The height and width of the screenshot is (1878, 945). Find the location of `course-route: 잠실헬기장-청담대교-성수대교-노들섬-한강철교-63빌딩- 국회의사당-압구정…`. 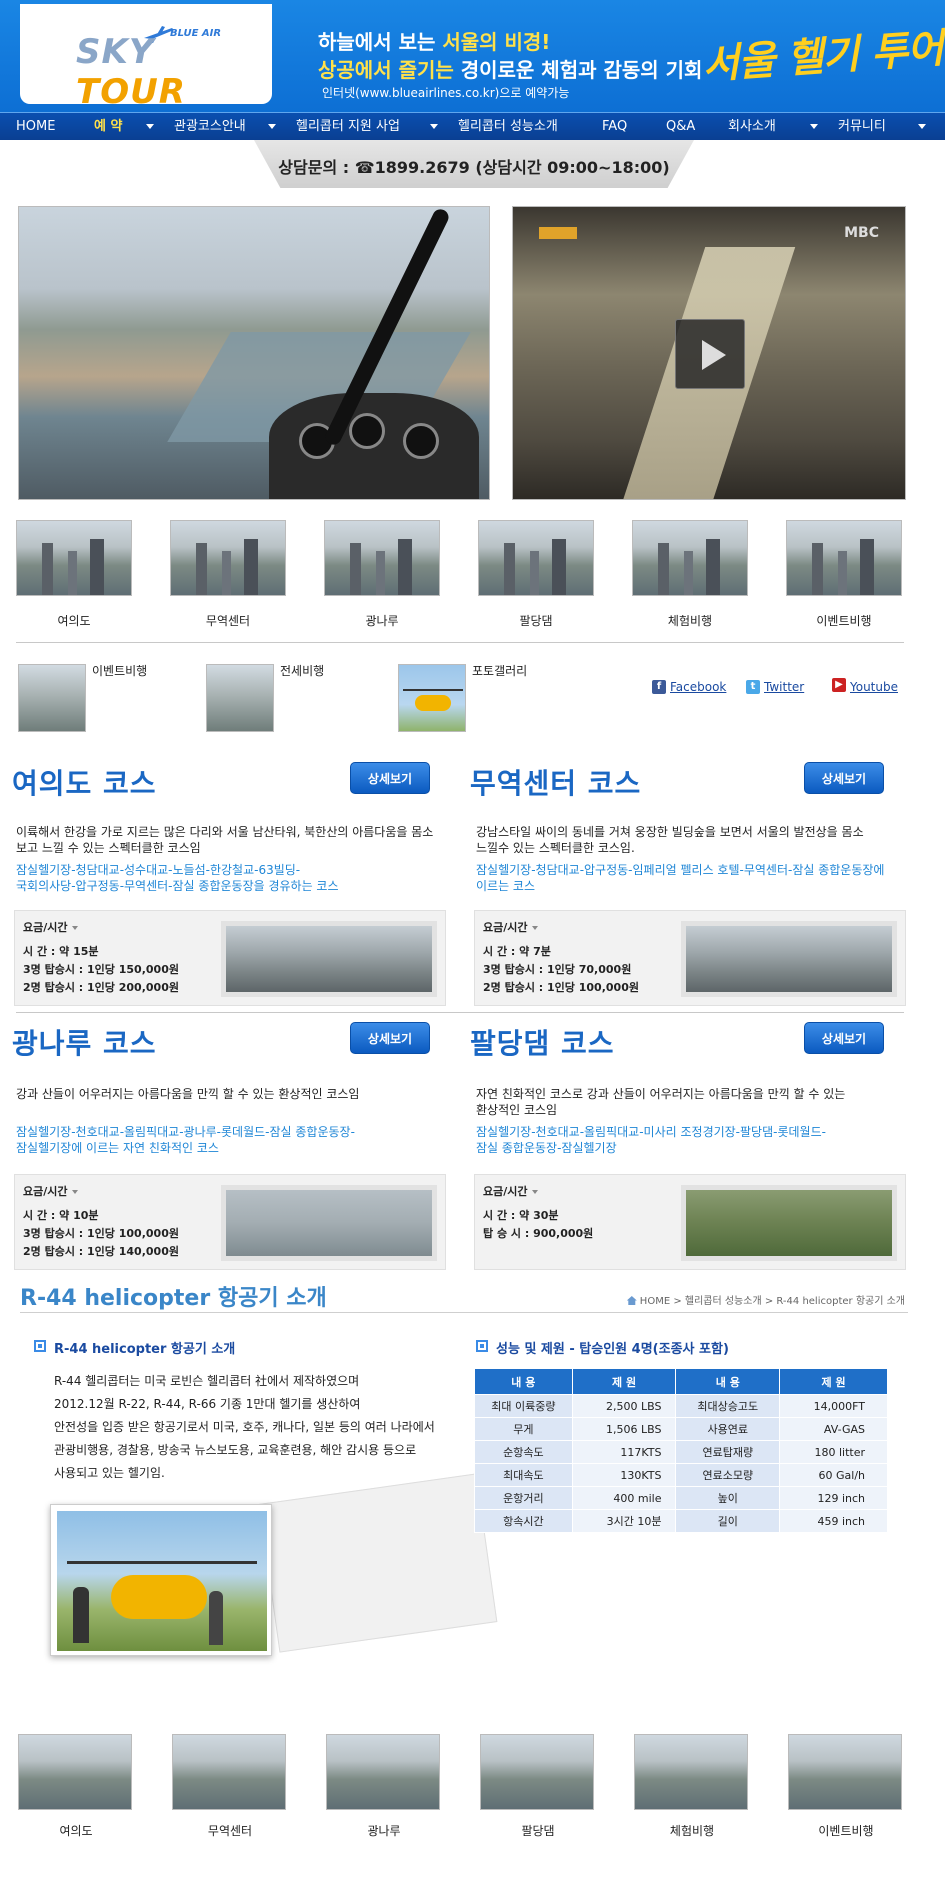

course-route: 잠실헬기장-청담대교-성수대교-노들섬-한강철교-63빌딩- 국회의사당-압구정… is located at coordinates (177, 878).